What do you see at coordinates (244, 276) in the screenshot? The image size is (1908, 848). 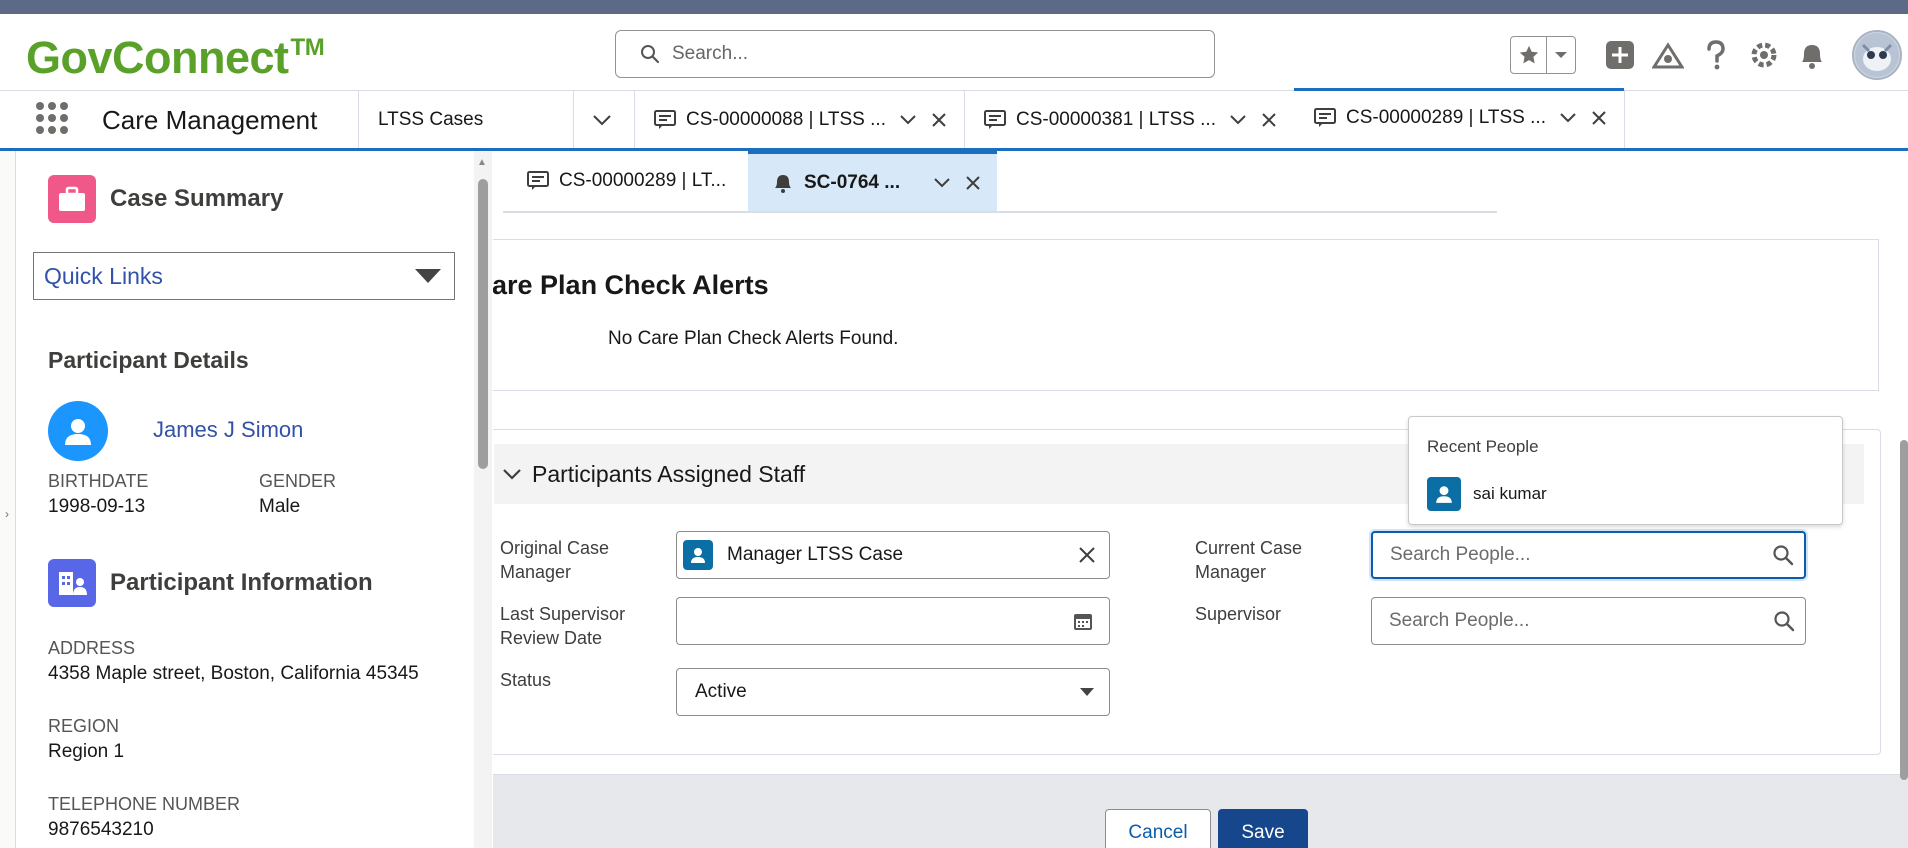 I see `quick-links-select: Quick Links` at bounding box center [244, 276].